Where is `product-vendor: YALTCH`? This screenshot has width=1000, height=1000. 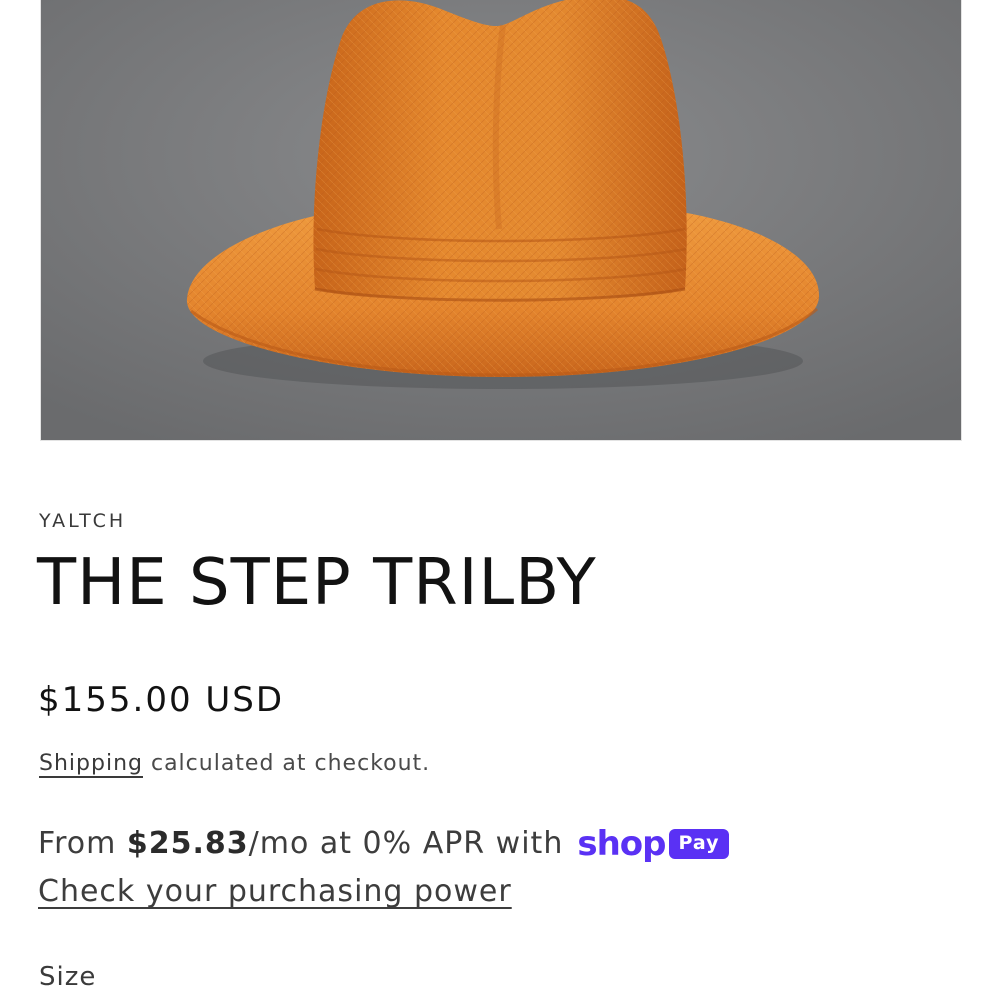
product-vendor: YALTCH is located at coordinates (83, 521).